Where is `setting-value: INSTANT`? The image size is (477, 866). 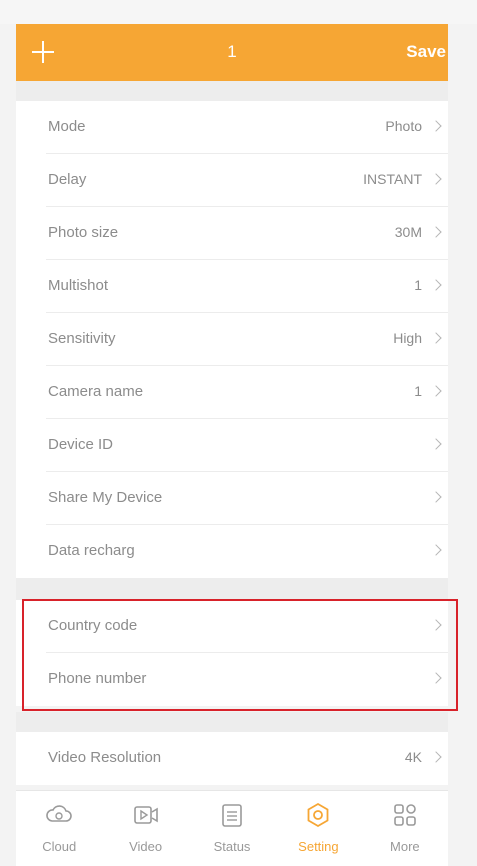
setting-value: INSTANT is located at coordinates (392, 179).